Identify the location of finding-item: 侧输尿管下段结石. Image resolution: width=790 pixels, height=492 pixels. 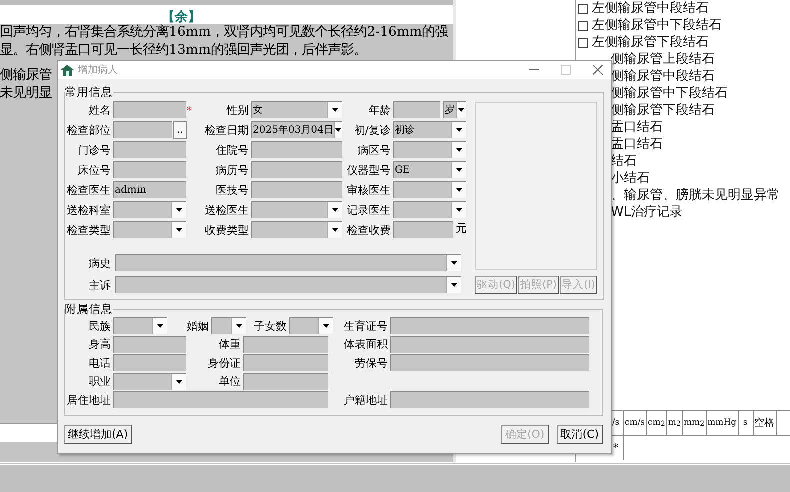
(663, 110).